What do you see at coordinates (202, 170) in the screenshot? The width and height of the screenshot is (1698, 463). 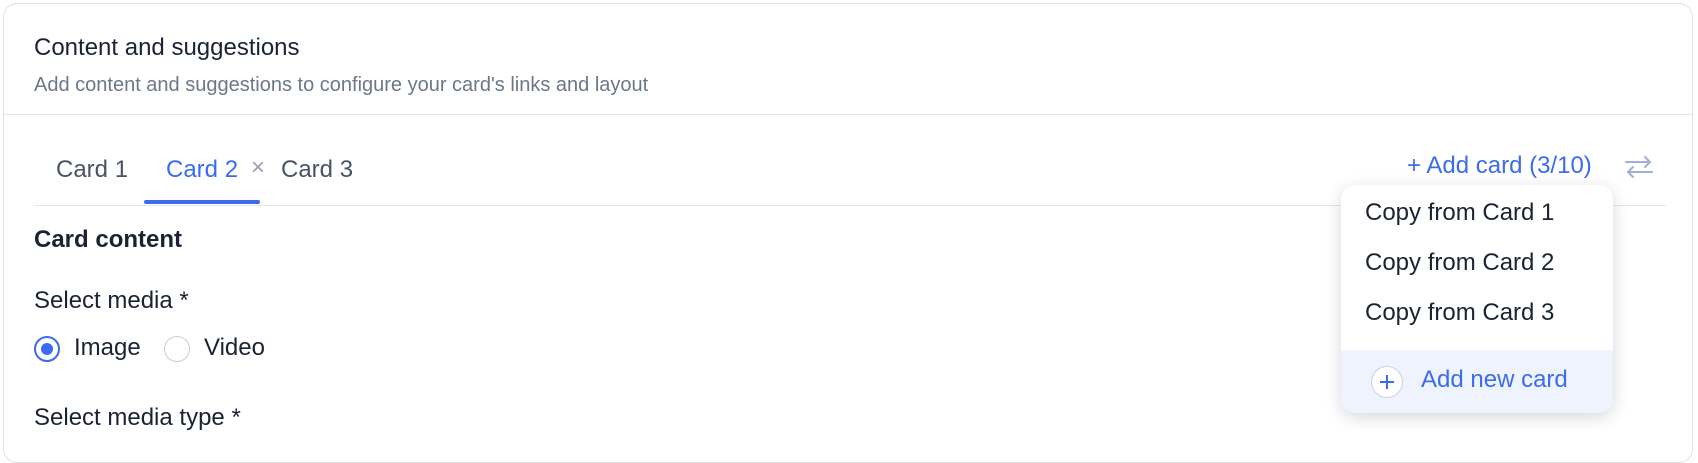 I see `tab-card-2: Card 2` at bounding box center [202, 170].